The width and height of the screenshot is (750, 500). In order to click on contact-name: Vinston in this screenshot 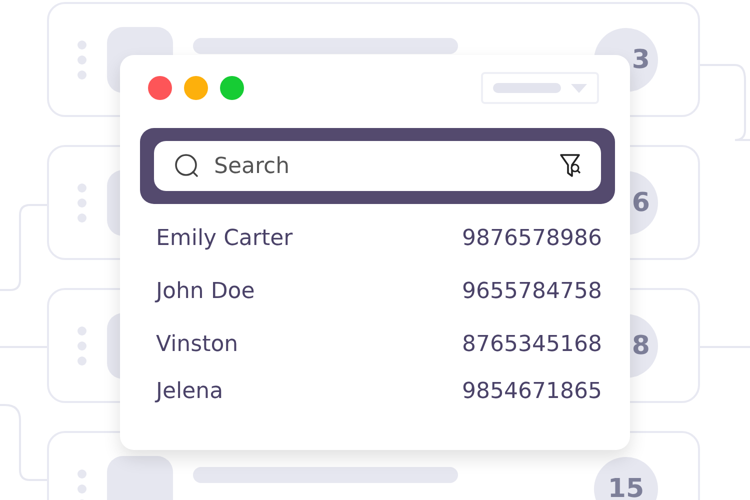, I will do `click(197, 344)`.